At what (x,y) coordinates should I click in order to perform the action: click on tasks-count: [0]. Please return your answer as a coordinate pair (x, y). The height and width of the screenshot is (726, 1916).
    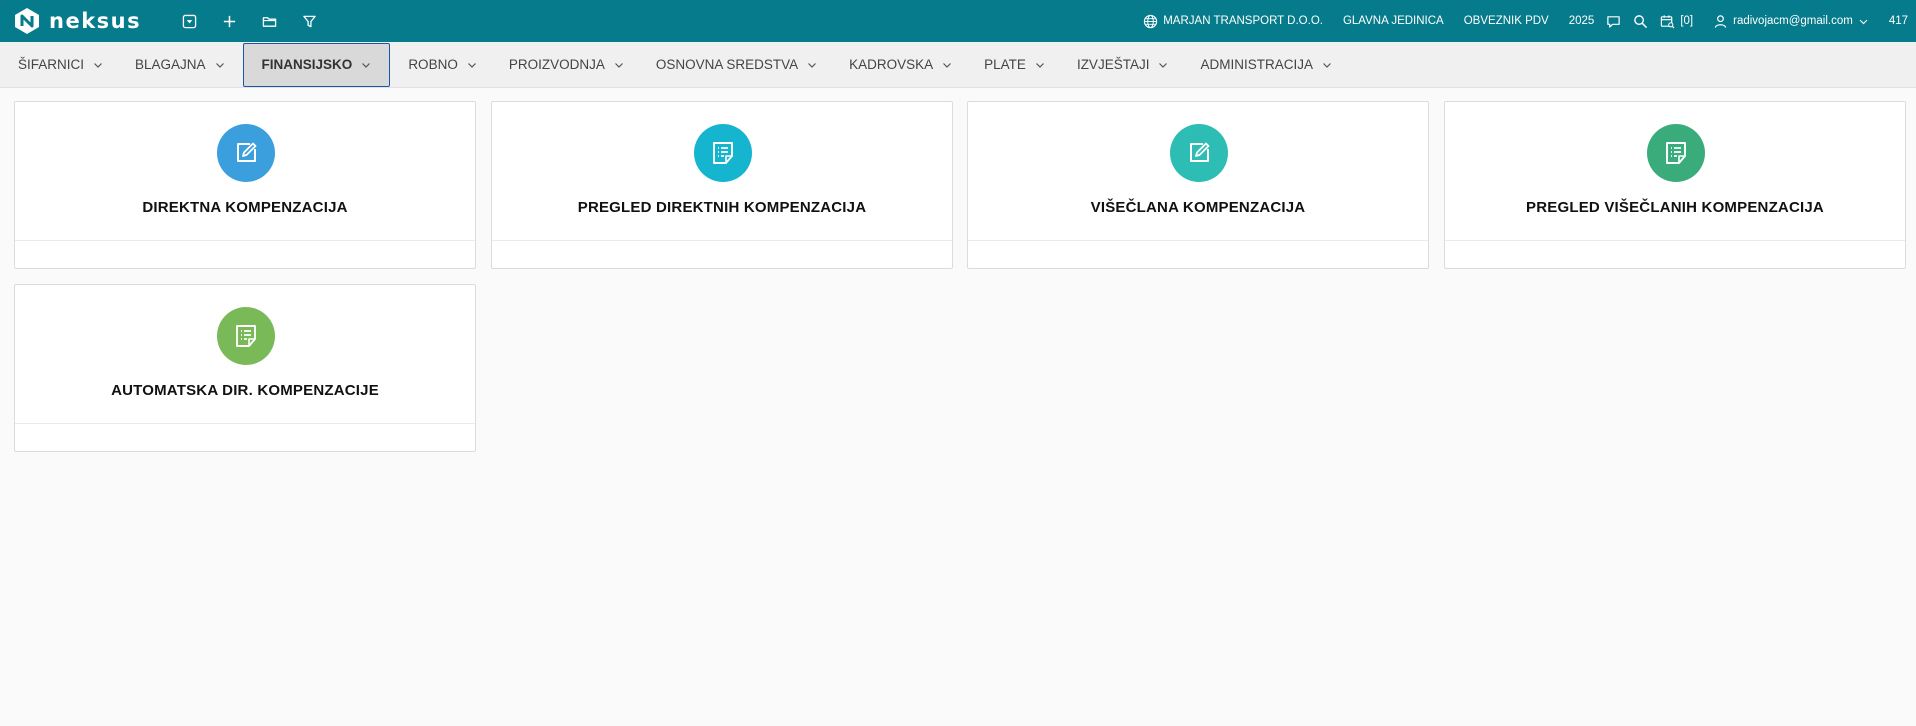
    Looking at the image, I should click on (1687, 21).